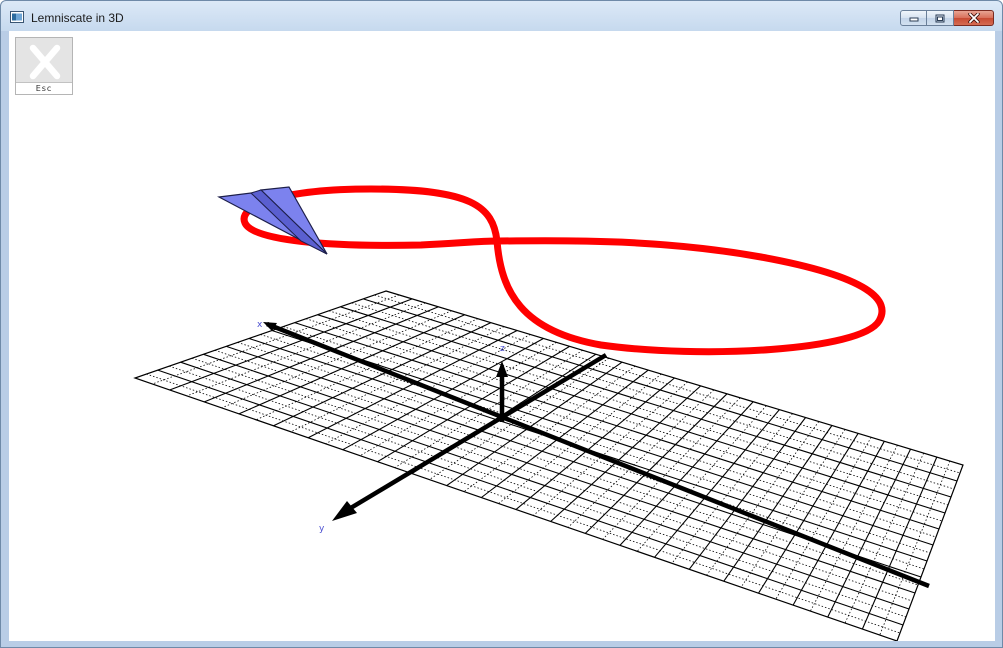 The width and height of the screenshot is (1003, 648). Describe the element at coordinates (260, 325) in the screenshot. I see `x-axis-label: x` at that location.